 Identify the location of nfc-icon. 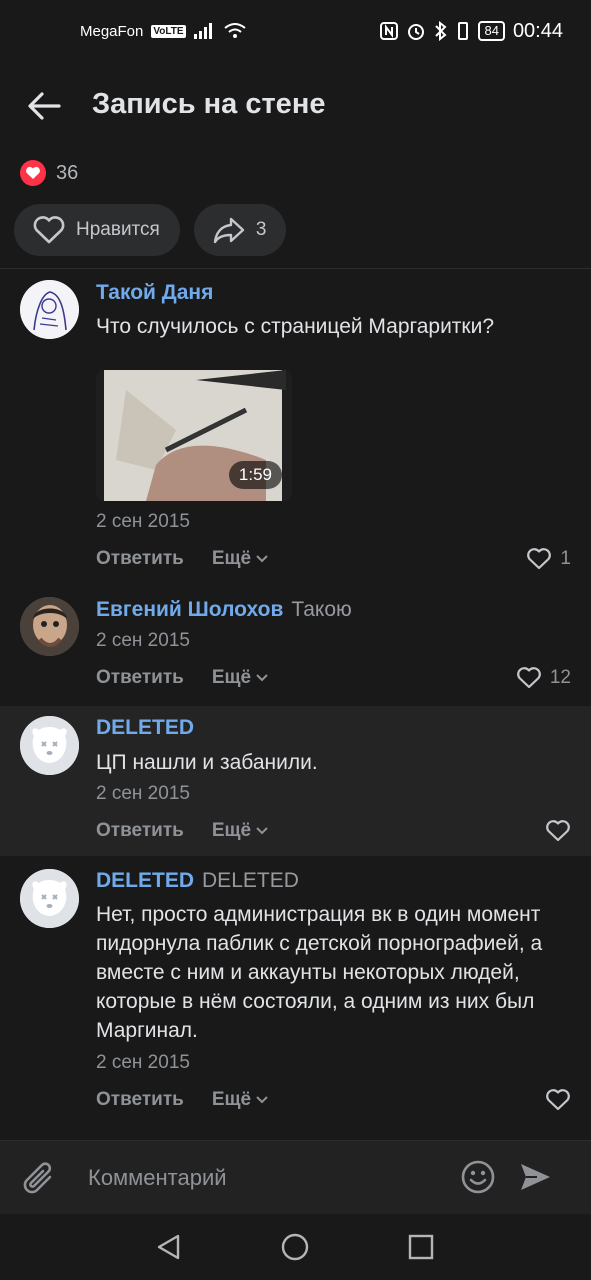
(389, 31).